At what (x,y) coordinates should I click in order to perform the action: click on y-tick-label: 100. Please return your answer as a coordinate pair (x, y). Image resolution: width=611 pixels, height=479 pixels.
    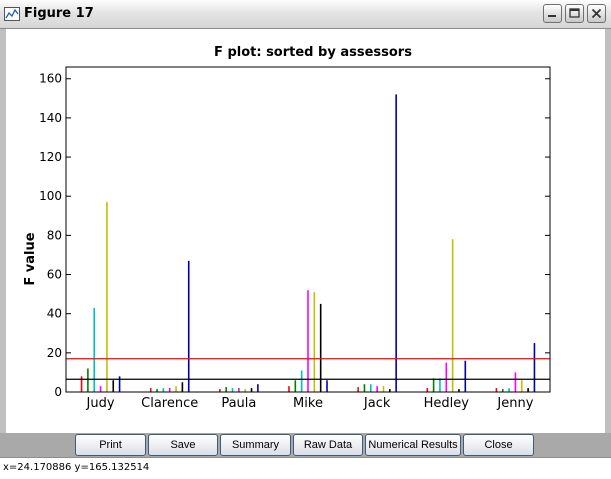
    Looking at the image, I should click on (50, 196).